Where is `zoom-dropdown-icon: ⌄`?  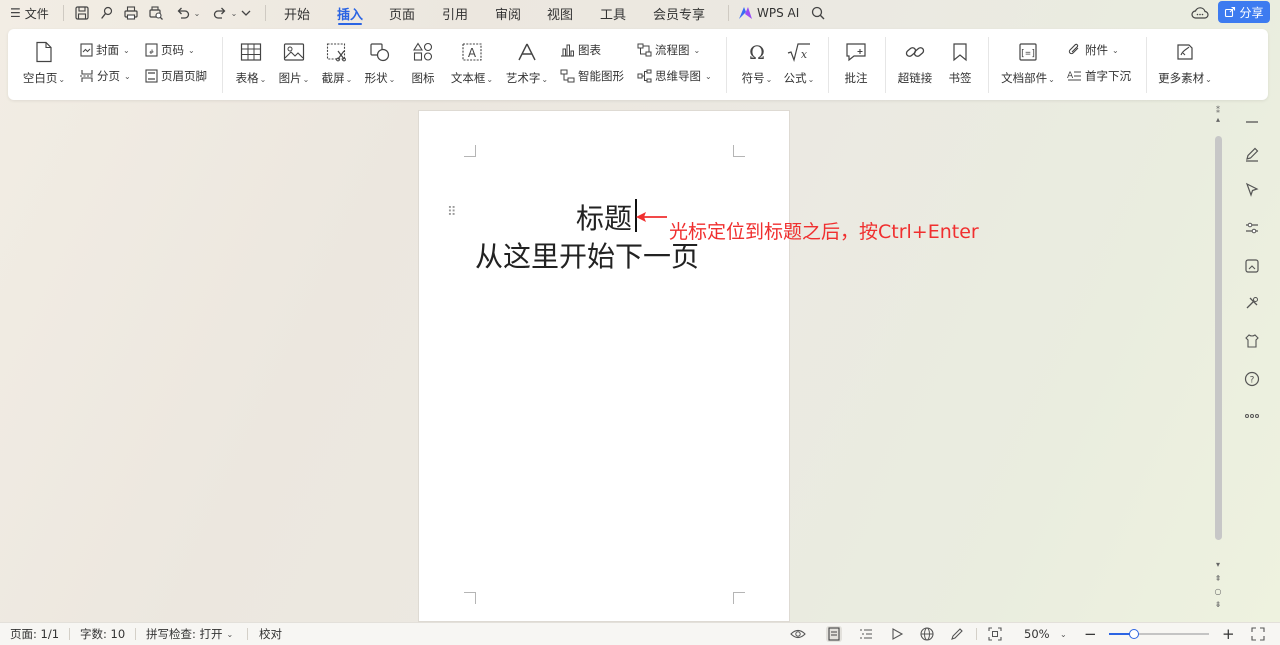 zoom-dropdown-icon: ⌄ is located at coordinates (1063, 634).